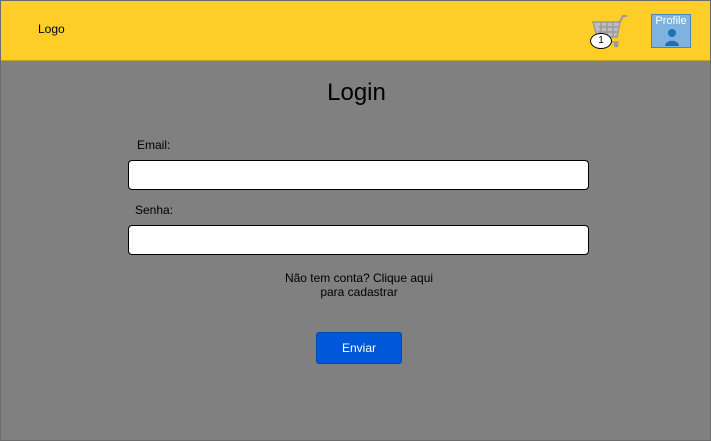 The height and width of the screenshot is (441, 711). Describe the element at coordinates (154, 145) in the screenshot. I see `email-label: Email:` at that location.